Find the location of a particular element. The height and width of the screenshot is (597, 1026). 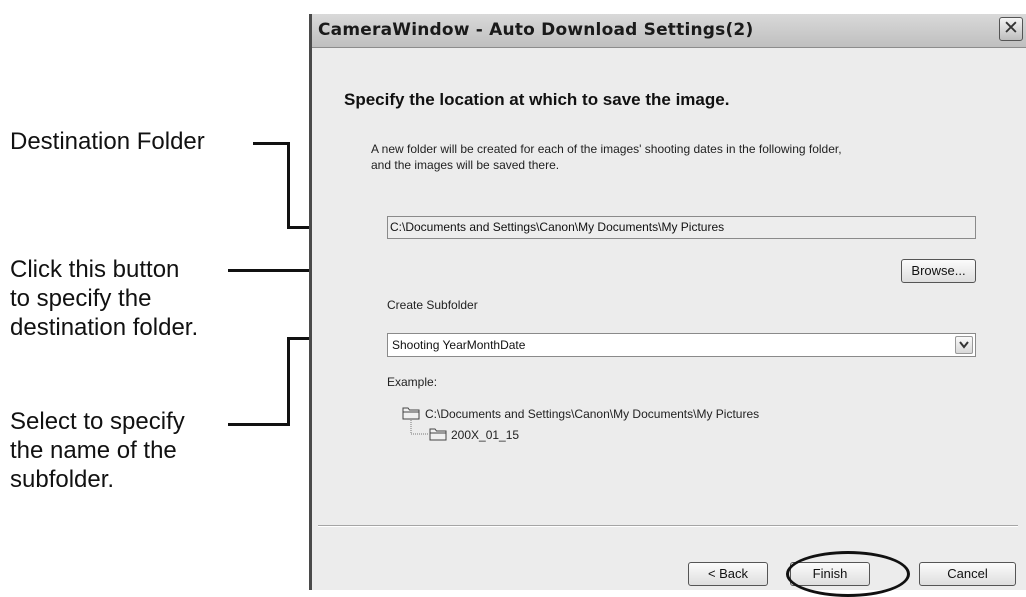

callout-text: the name of the is located at coordinates (93, 450).